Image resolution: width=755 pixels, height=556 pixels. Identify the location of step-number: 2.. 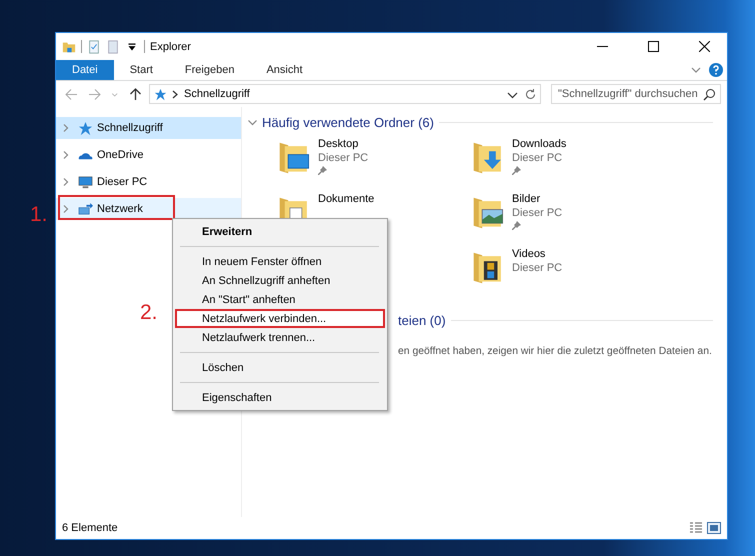
(149, 313).